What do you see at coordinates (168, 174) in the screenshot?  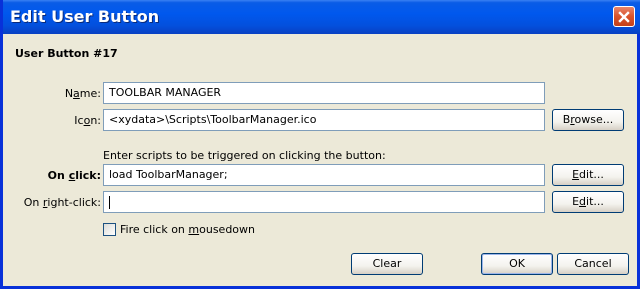 I see `onclick-script-value: load ToolbarManager;` at bounding box center [168, 174].